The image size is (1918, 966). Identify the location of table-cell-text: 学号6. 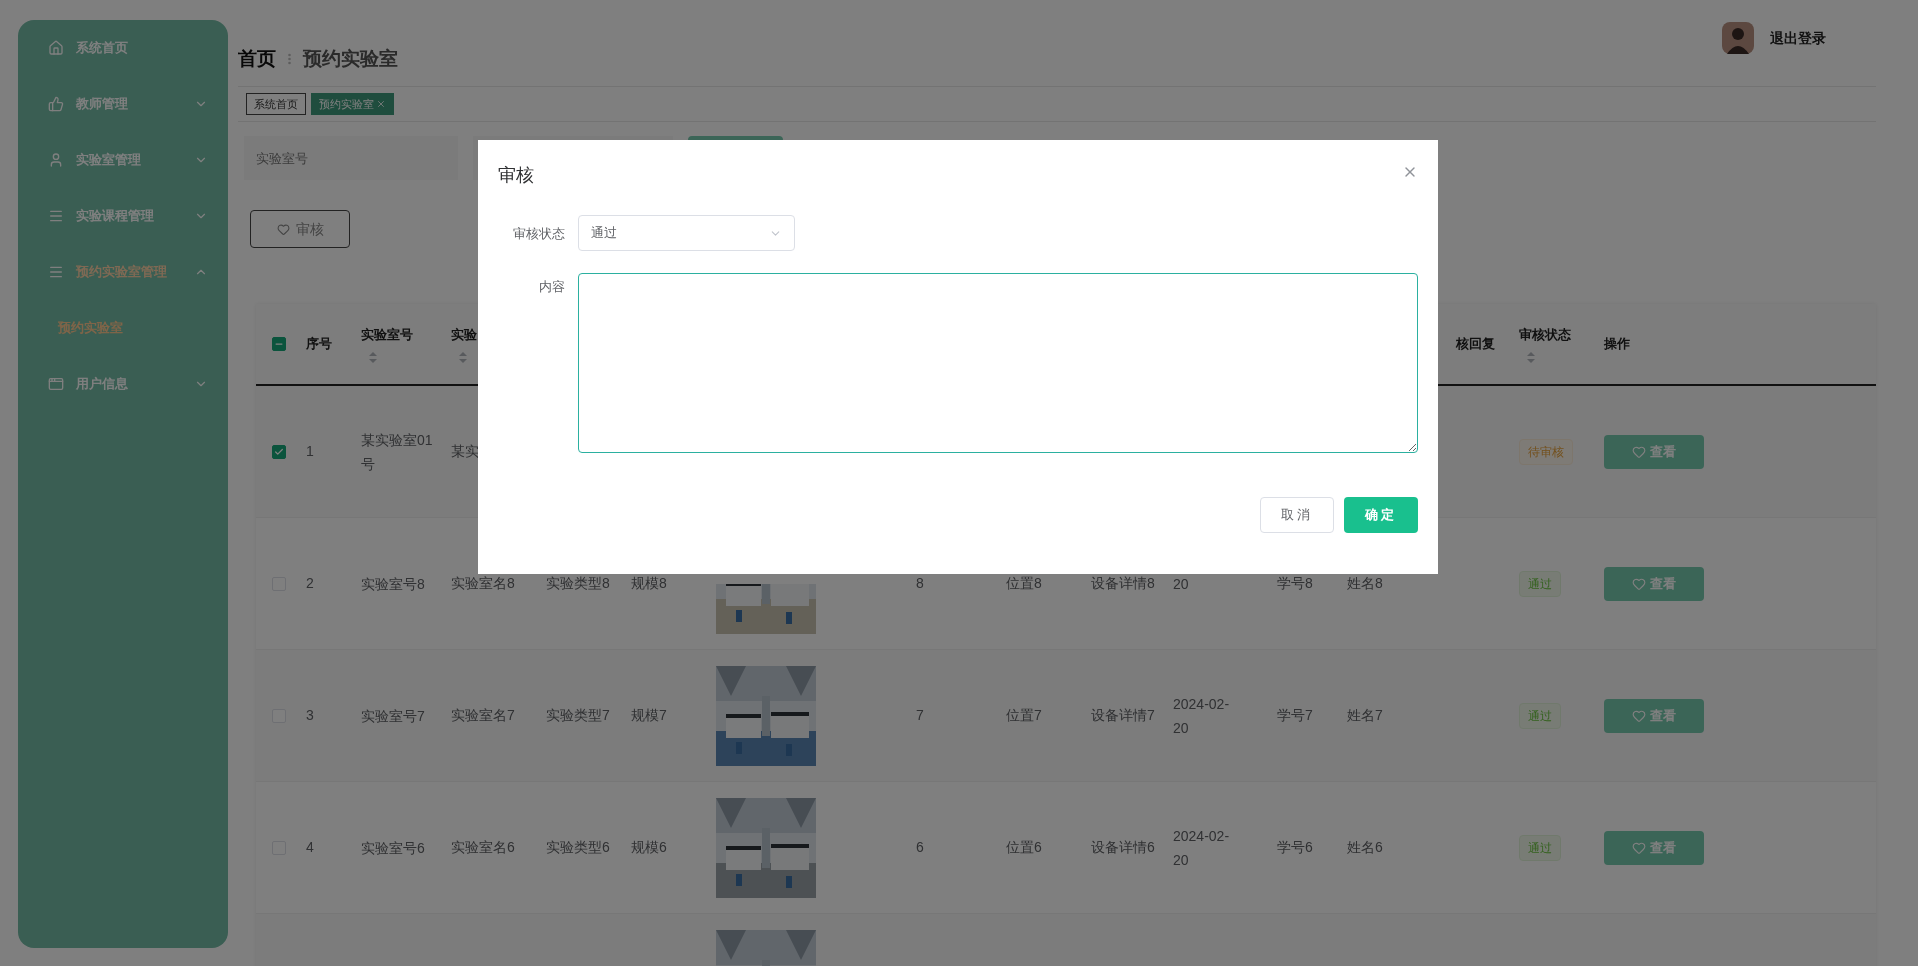
(1295, 847).